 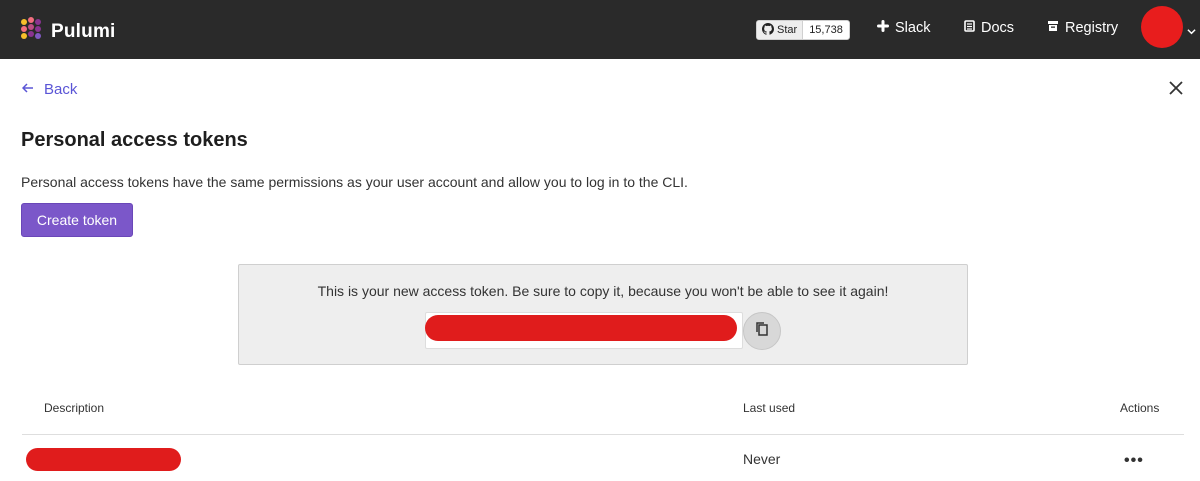 What do you see at coordinates (77, 220) in the screenshot?
I see `create-token-button: Create token` at bounding box center [77, 220].